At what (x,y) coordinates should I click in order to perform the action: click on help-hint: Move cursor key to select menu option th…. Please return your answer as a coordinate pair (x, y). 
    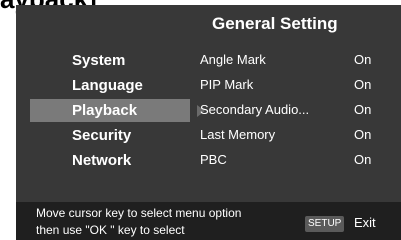
    Looking at the image, I should click on (138, 222).